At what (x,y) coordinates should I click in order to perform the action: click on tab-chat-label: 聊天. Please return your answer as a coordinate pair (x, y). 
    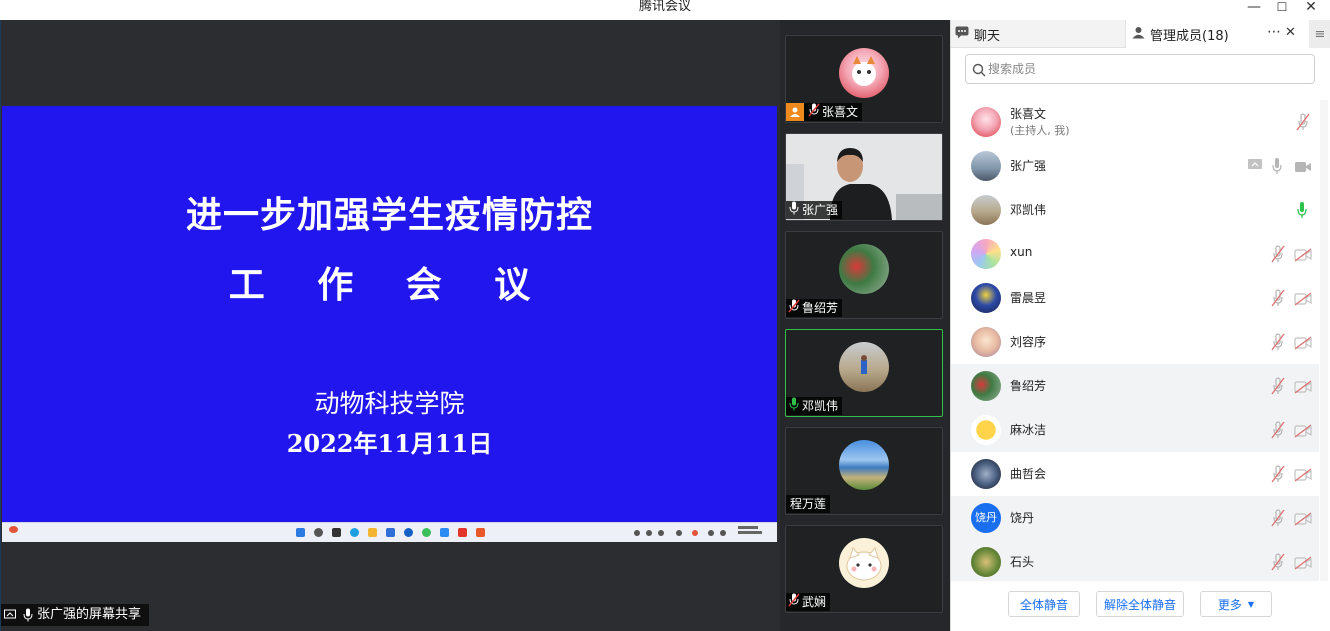
    Looking at the image, I should click on (987, 36).